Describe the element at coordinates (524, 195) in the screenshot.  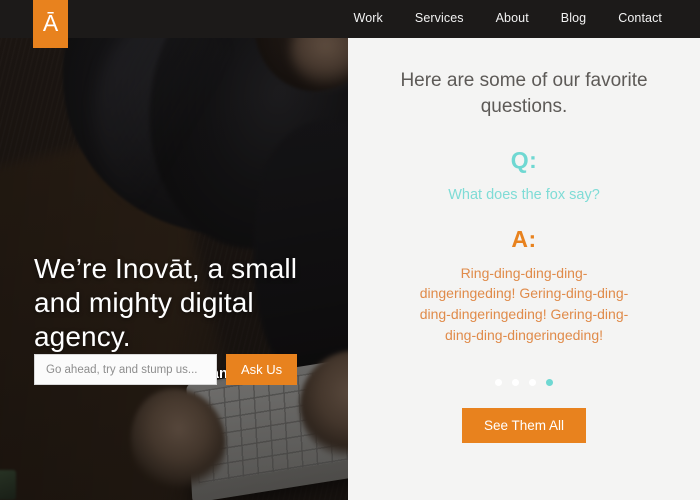
I see `question-text: What does the fox say?` at that location.